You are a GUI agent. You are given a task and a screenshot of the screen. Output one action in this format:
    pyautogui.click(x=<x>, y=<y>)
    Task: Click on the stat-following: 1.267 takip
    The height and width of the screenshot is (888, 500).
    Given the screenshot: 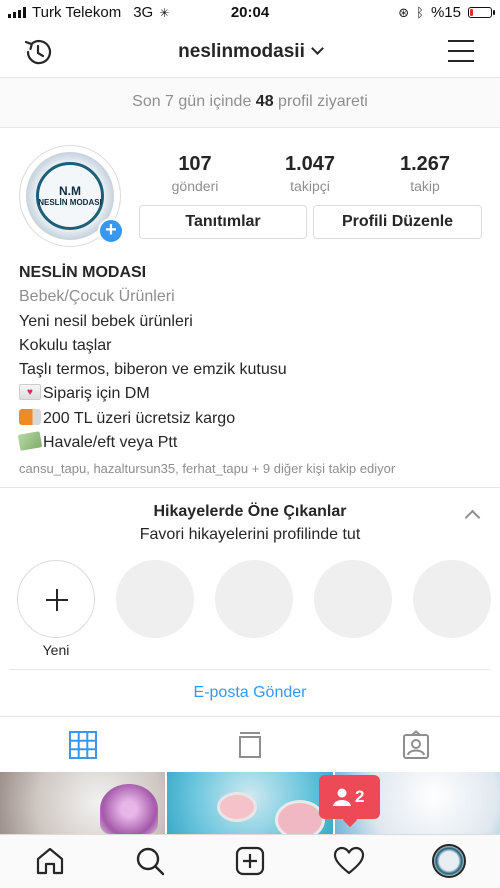 What is the action you would take?
    pyautogui.click(x=425, y=173)
    